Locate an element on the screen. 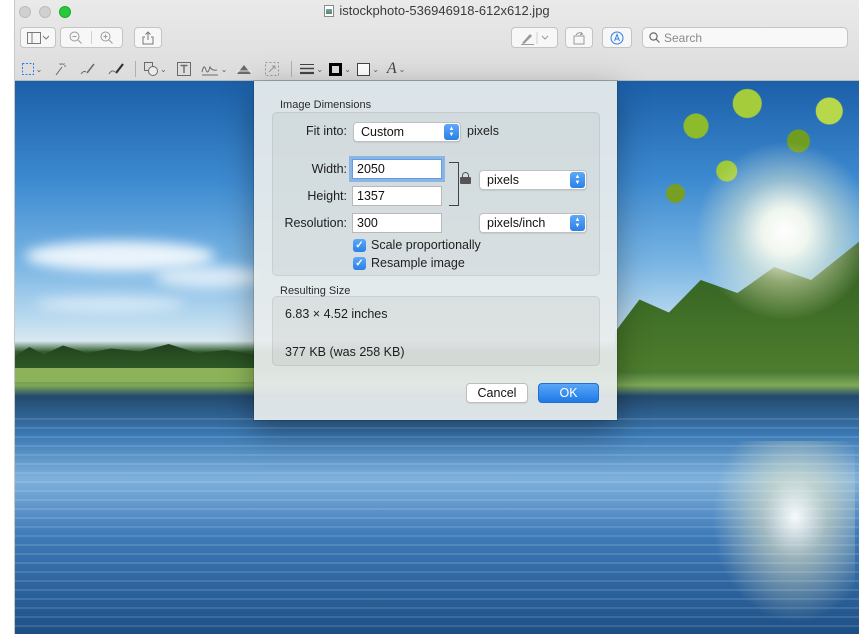 This screenshot has height=634, width=859. adjust-size-button is located at coordinates (272, 69).